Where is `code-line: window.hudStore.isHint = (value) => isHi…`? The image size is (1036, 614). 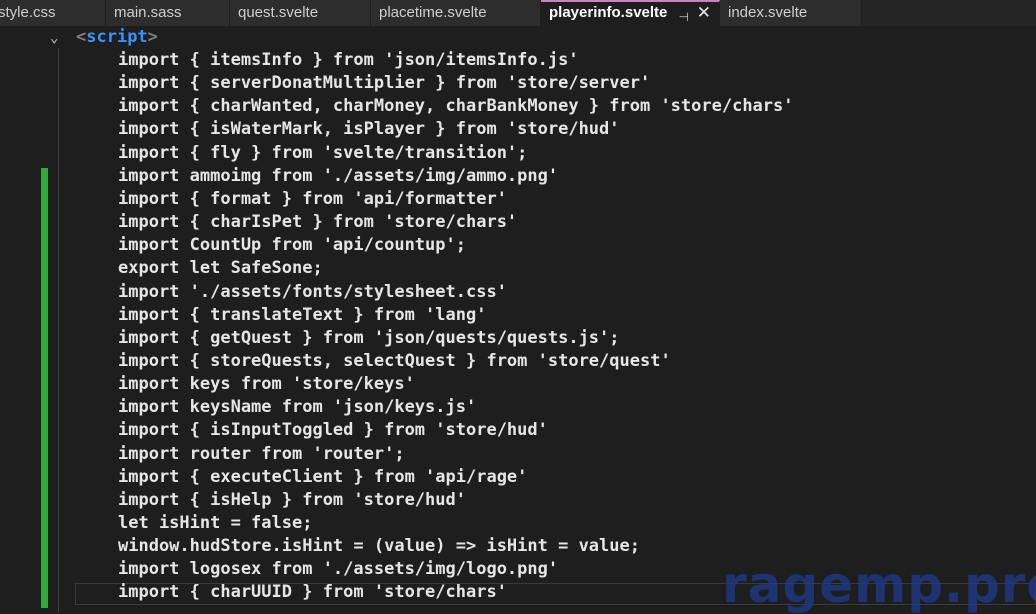 code-line: window.hudStore.isHint = (value) => isHi… is located at coordinates (379, 546).